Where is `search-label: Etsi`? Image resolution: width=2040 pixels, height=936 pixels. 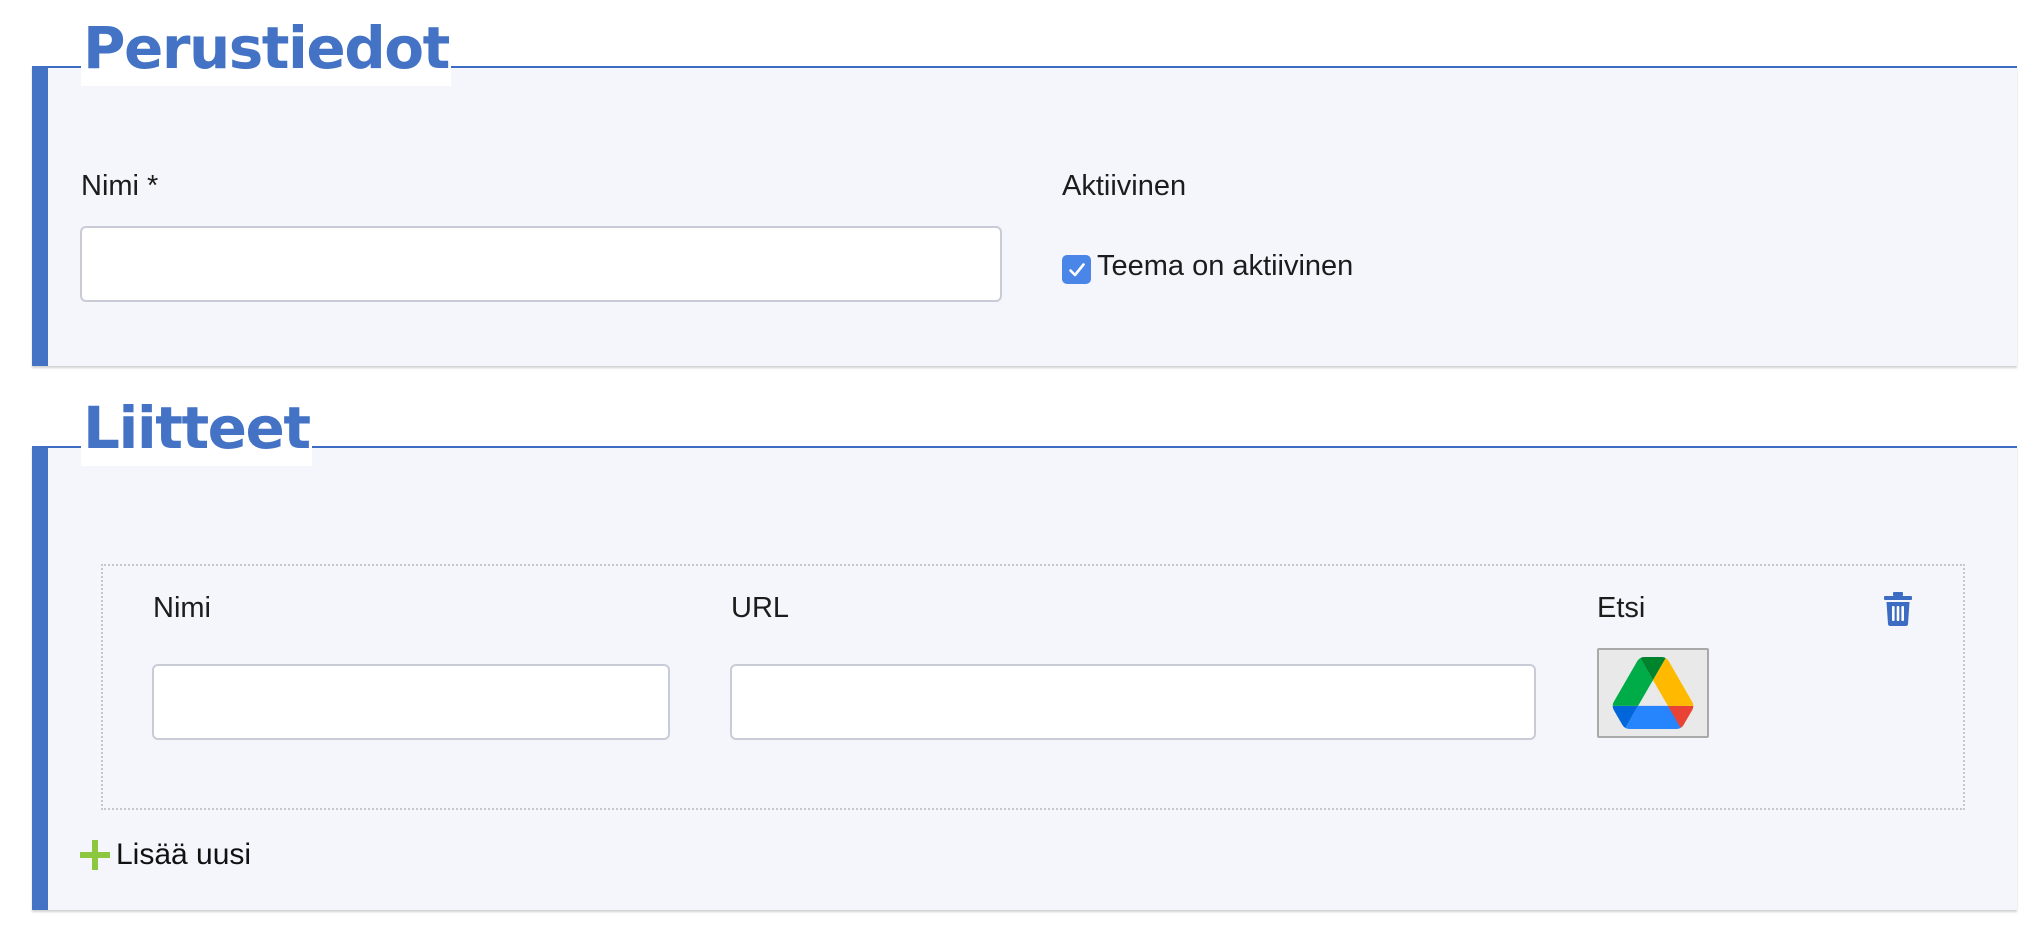 search-label: Etsi is located at coordinates (1621, 608).